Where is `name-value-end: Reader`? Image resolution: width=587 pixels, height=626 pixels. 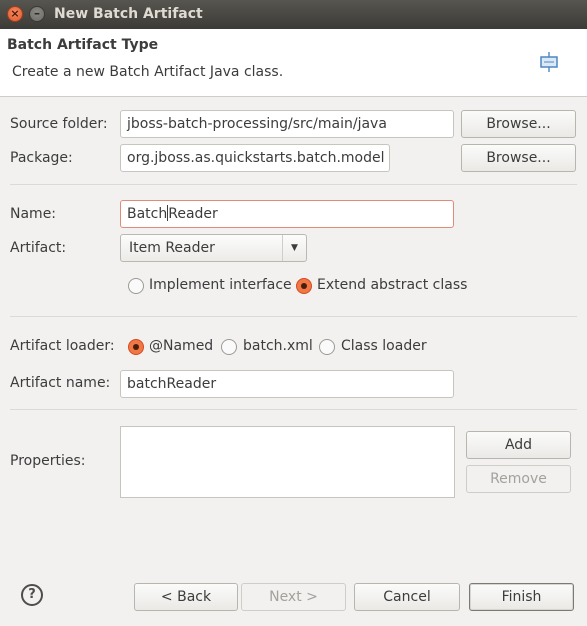 name-value-end: Reader is located at coordinates (193, 214).